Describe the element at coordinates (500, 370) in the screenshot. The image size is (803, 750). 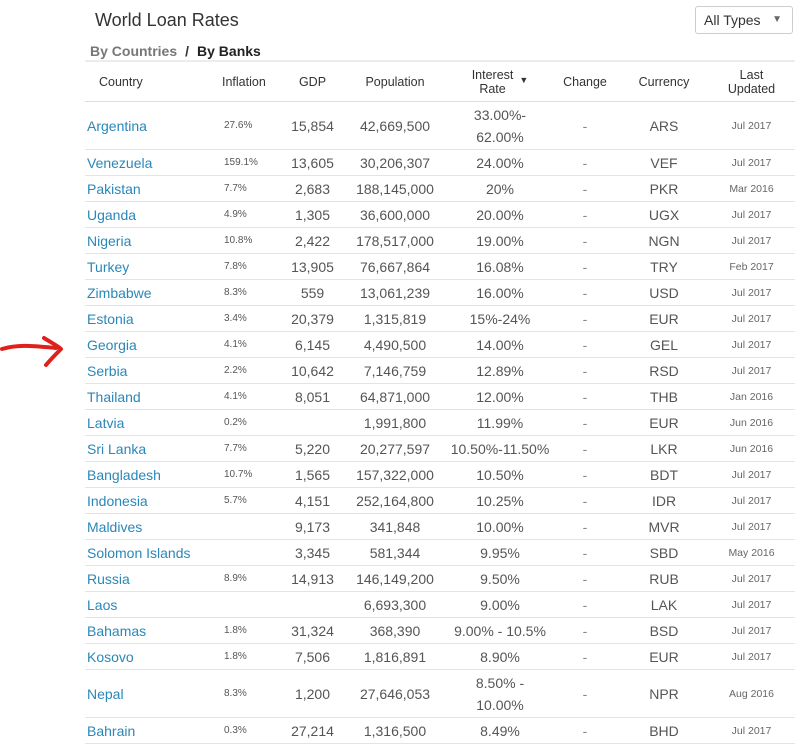
I see `interest-rate-cell: 12.89%` at that location.